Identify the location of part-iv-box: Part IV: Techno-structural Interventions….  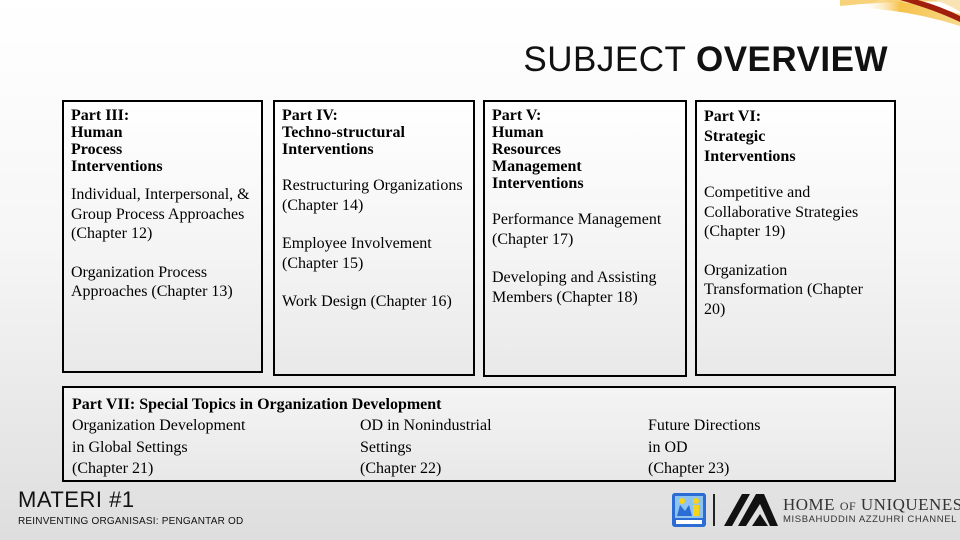
(374, 238).